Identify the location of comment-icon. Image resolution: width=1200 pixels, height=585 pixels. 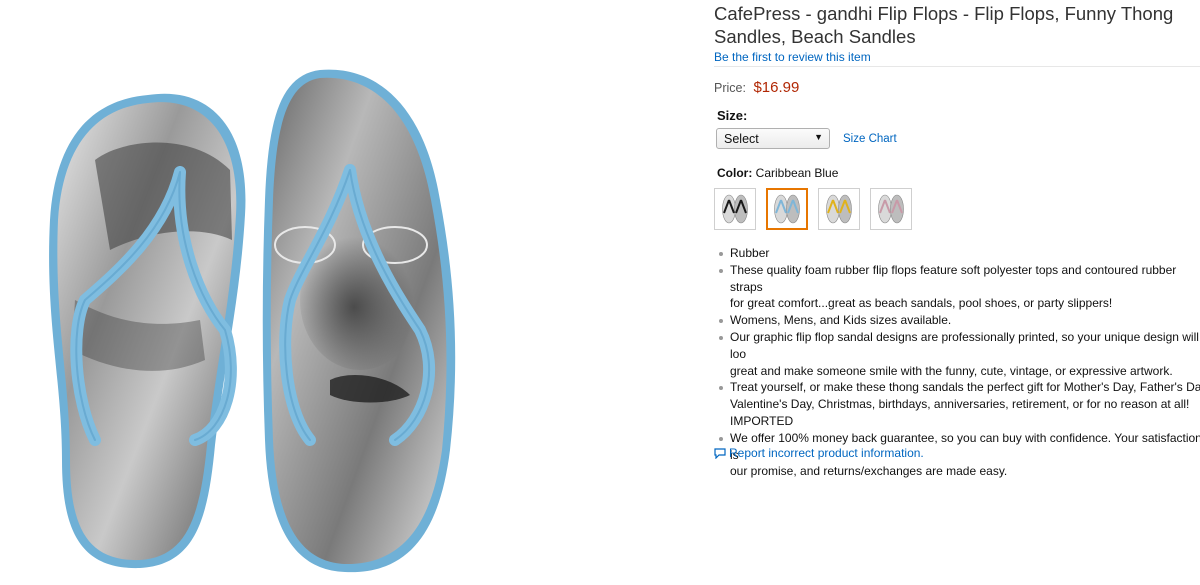
(720, 455).